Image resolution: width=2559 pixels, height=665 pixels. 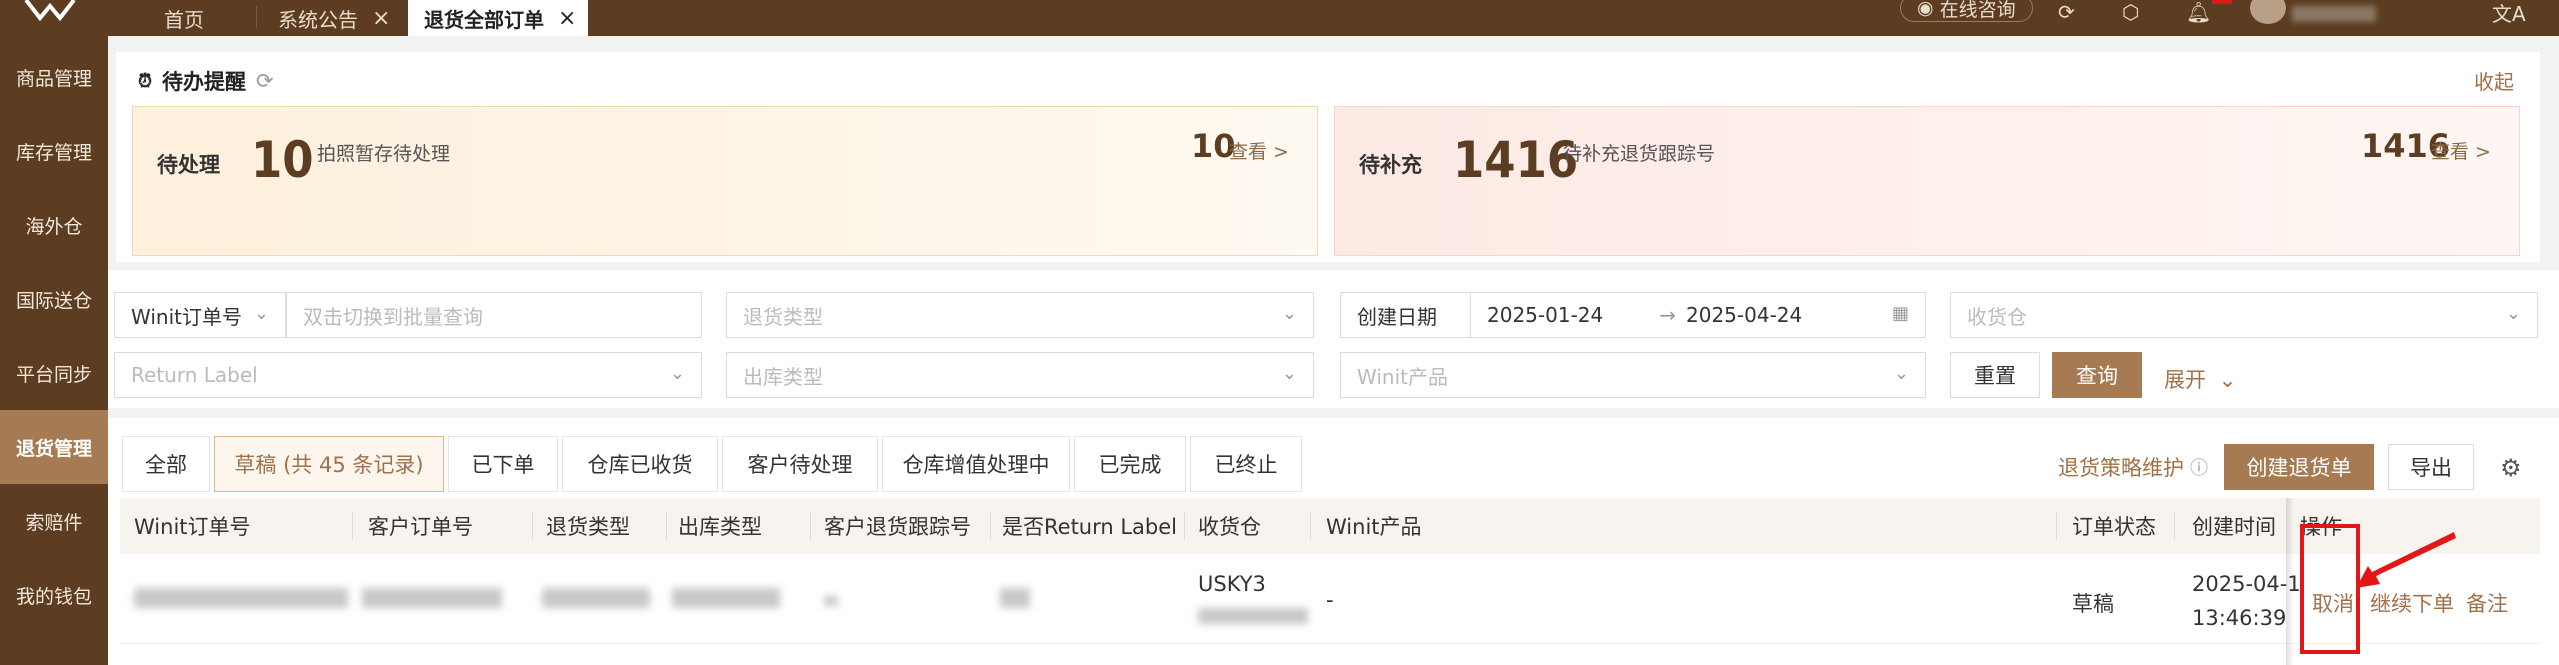 What do you see at coordinates (54, 77) in the screenshot?
I see `sidebar-item-products: 商品管理` at bounding box center [54, 77].